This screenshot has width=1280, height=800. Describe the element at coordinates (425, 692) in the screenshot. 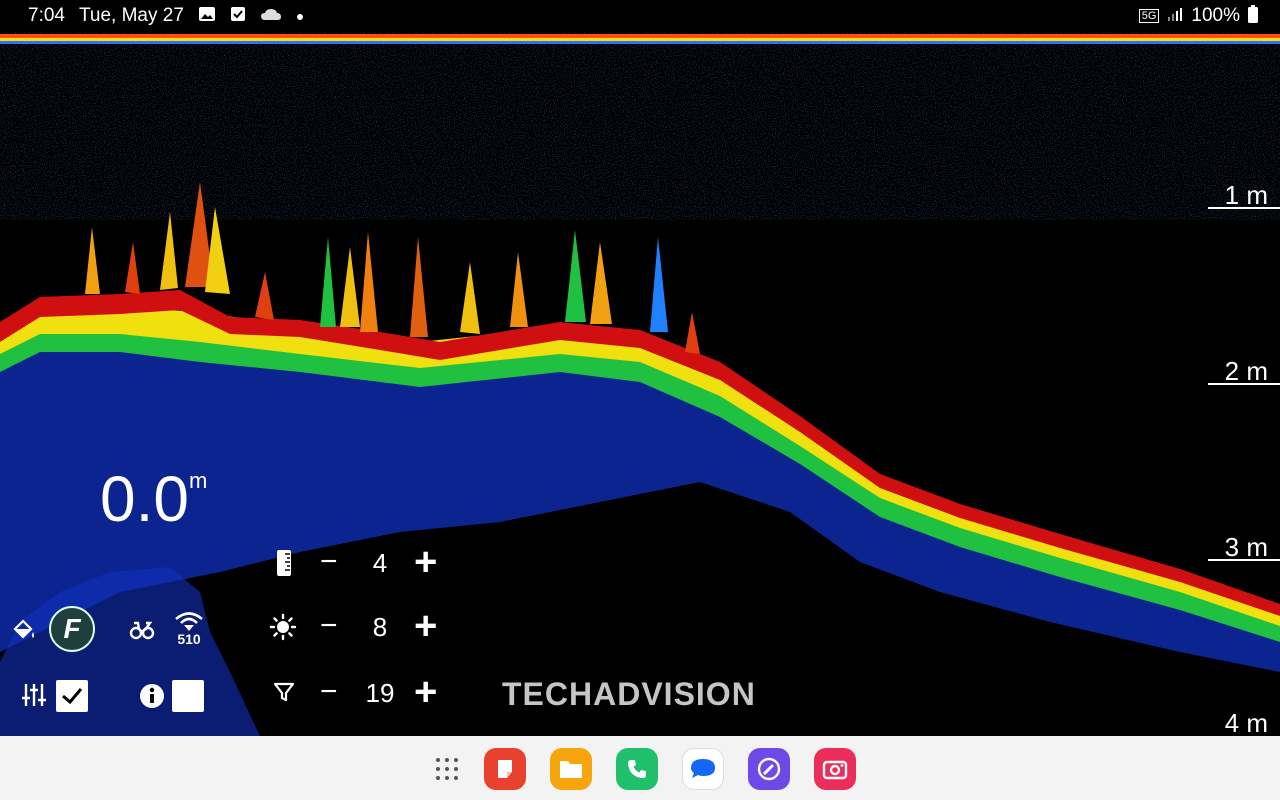

I see `filter-plus-button: +` at that location.